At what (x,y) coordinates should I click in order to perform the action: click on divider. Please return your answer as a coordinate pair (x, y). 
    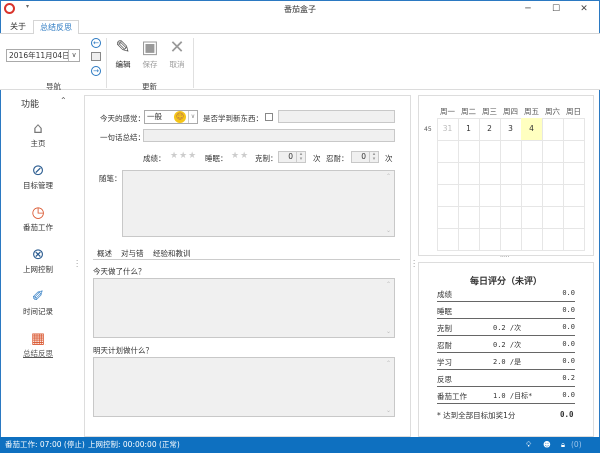
    Looking at the image, I should click on (106, 63).